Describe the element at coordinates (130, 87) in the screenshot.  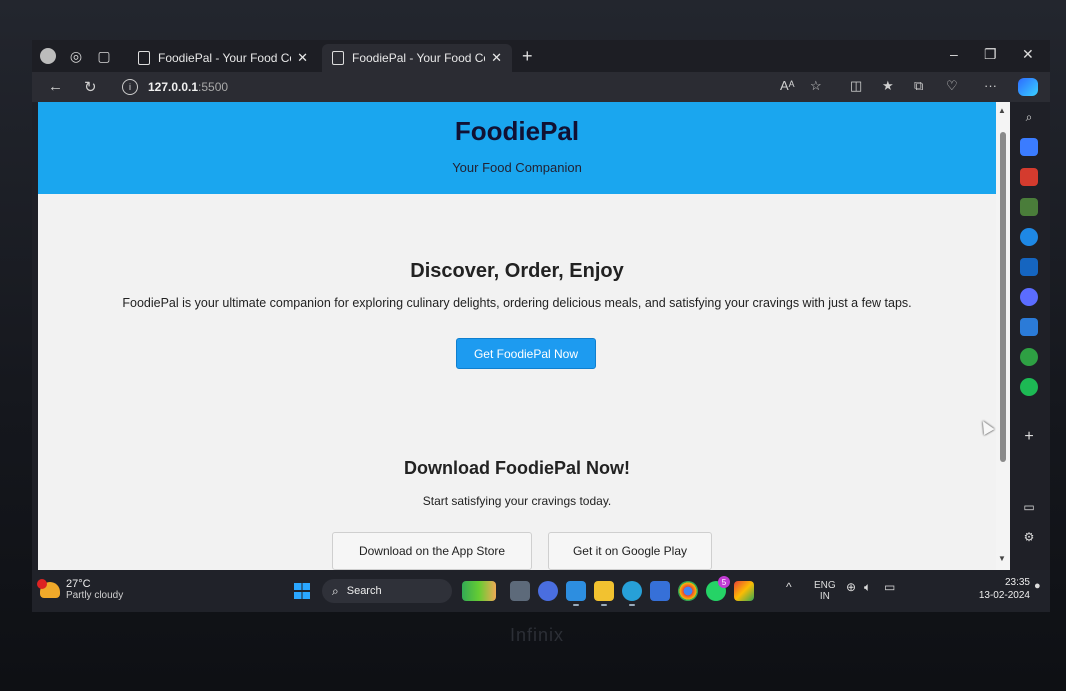
I see `site-info-icon: i` at that location.